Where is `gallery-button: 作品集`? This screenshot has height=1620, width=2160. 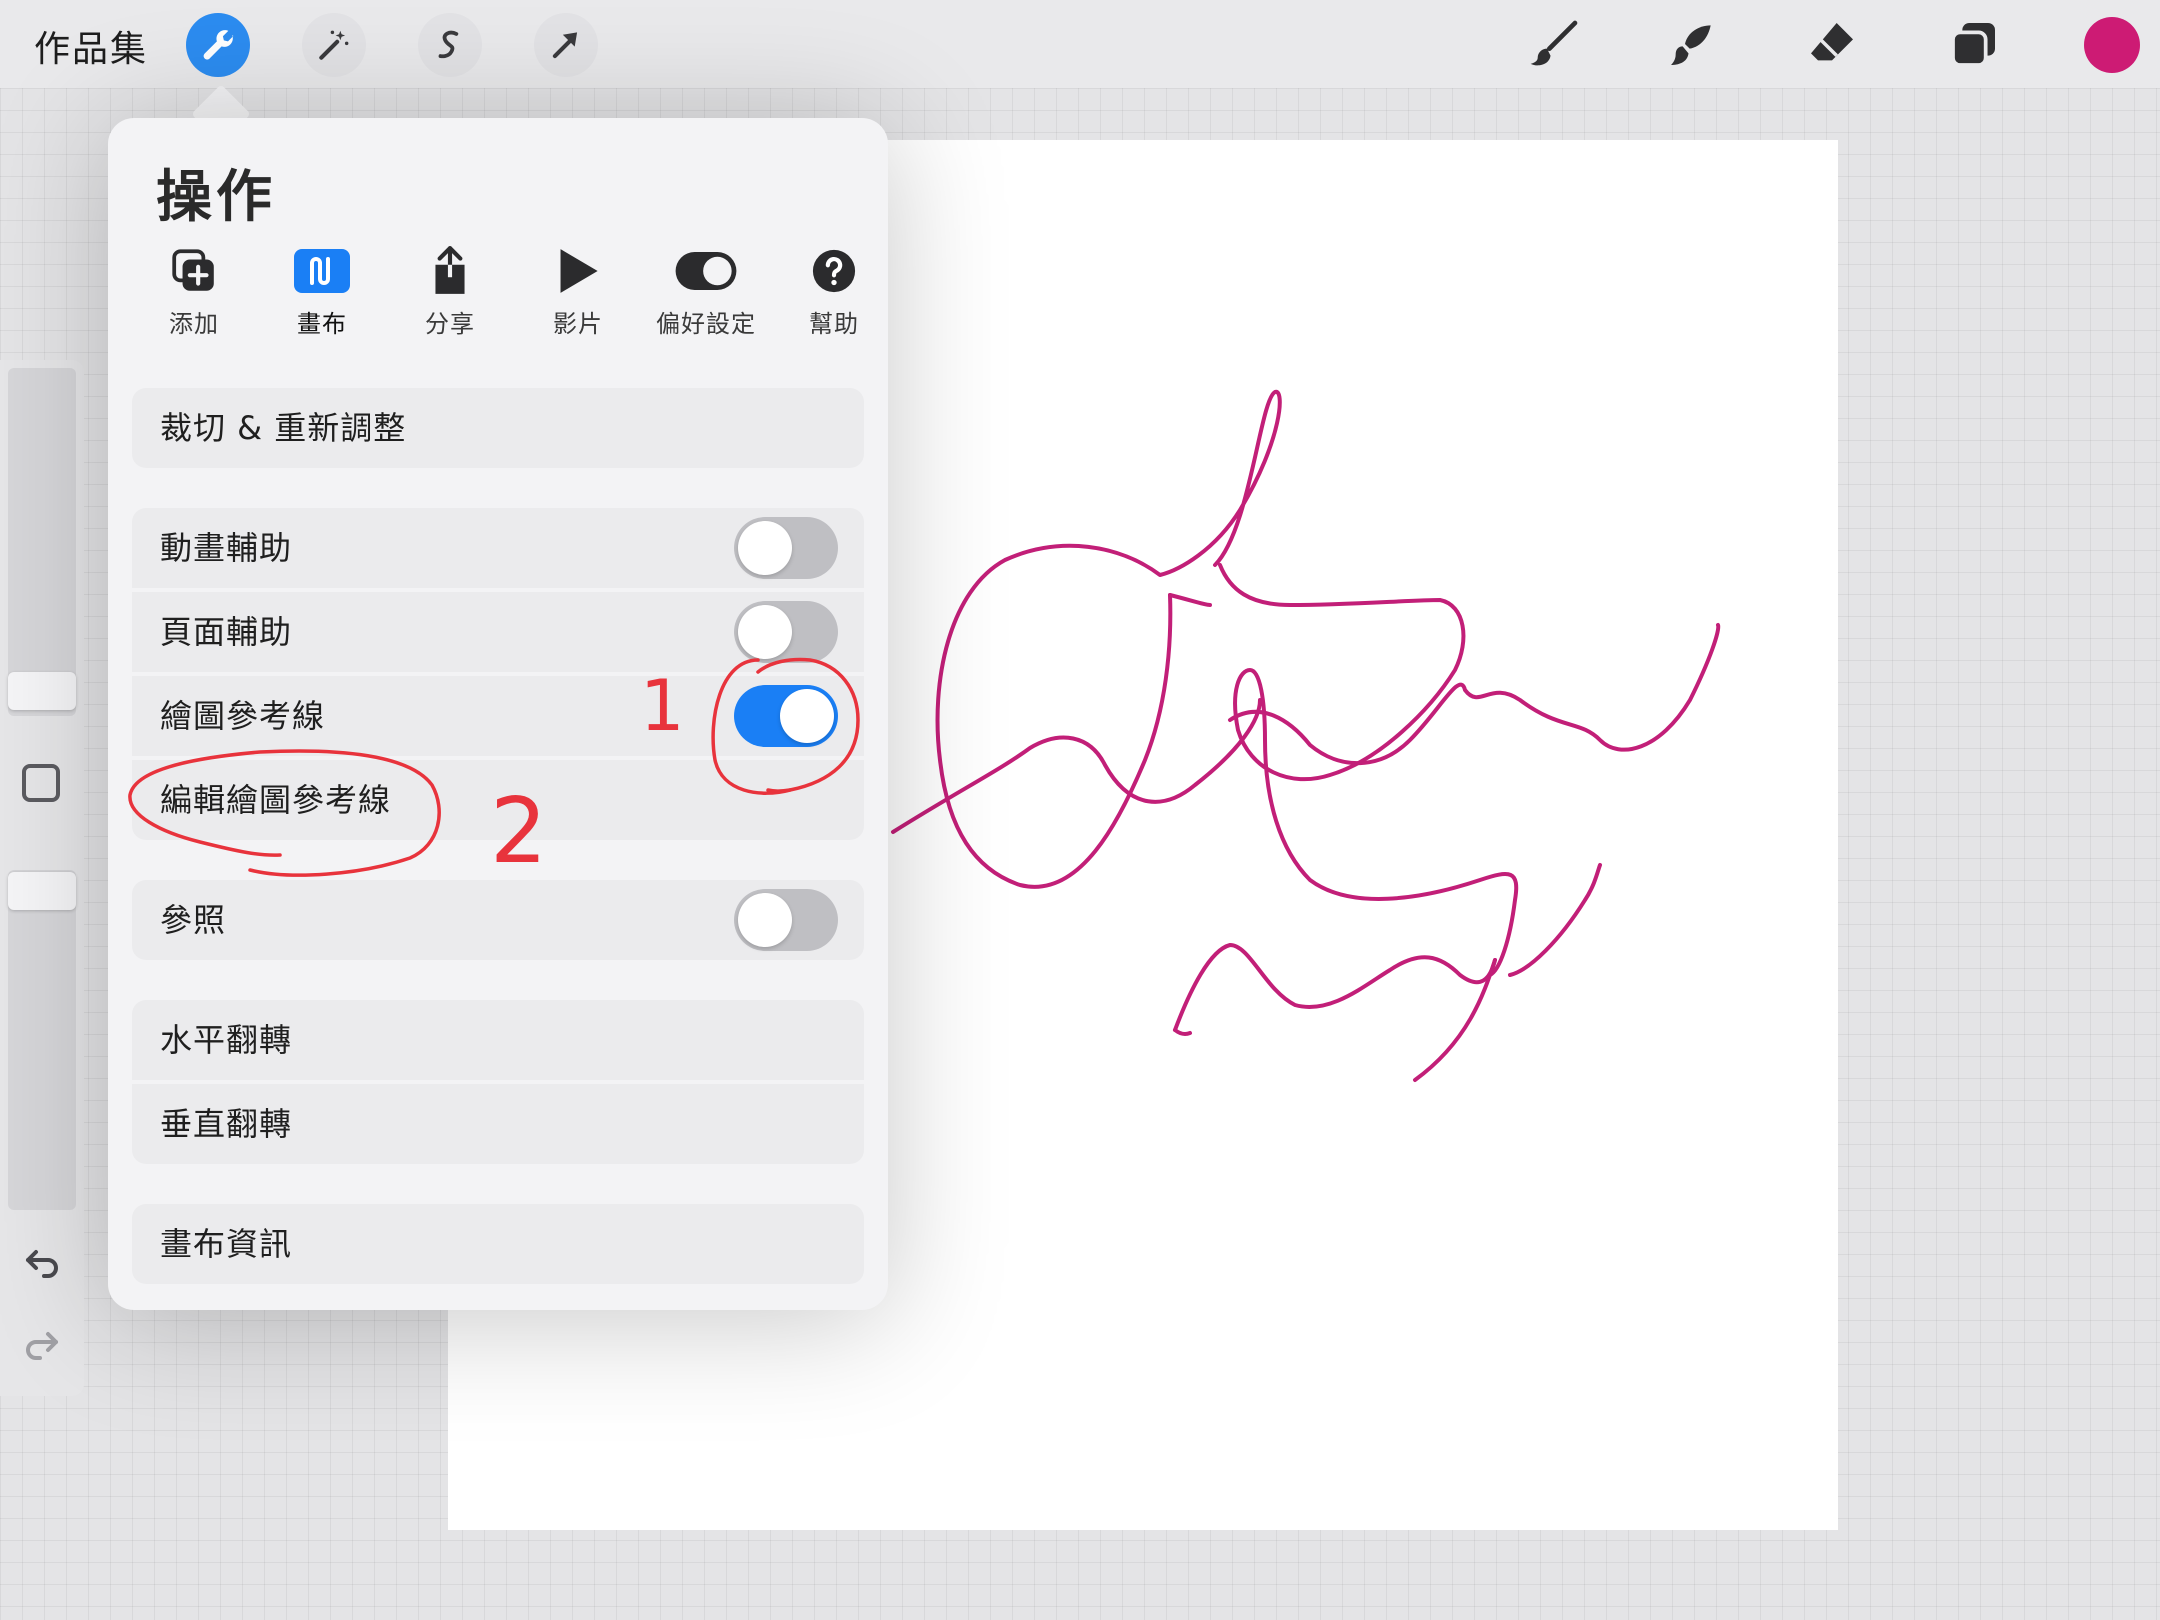
gallery-button: 作品集 is located at coordinates (91, 46).